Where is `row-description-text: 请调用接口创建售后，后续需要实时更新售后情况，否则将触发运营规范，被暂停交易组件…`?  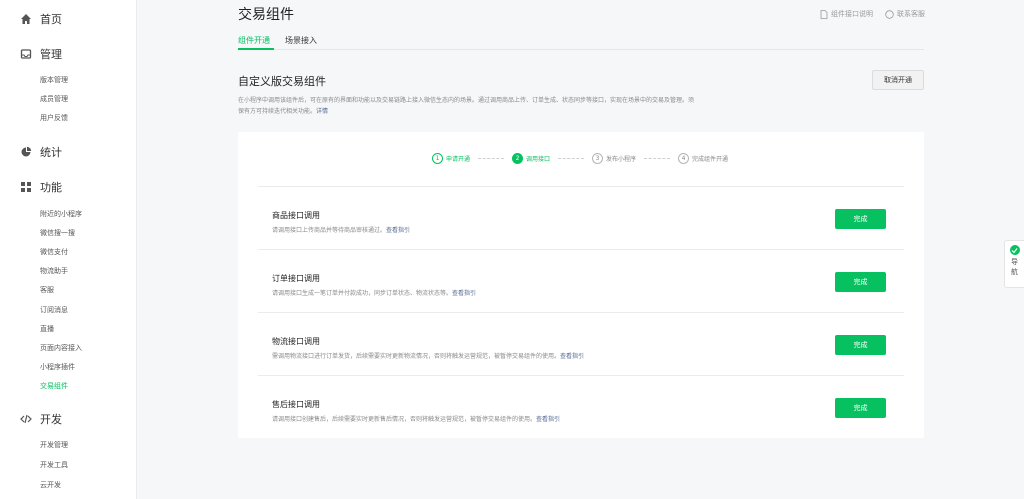 row-description-text: 请调用接口创建售后，后续需要实时更新售后情况，否则将触发运营规范，被暂停交易组件… is located at coordinates (404, 419).